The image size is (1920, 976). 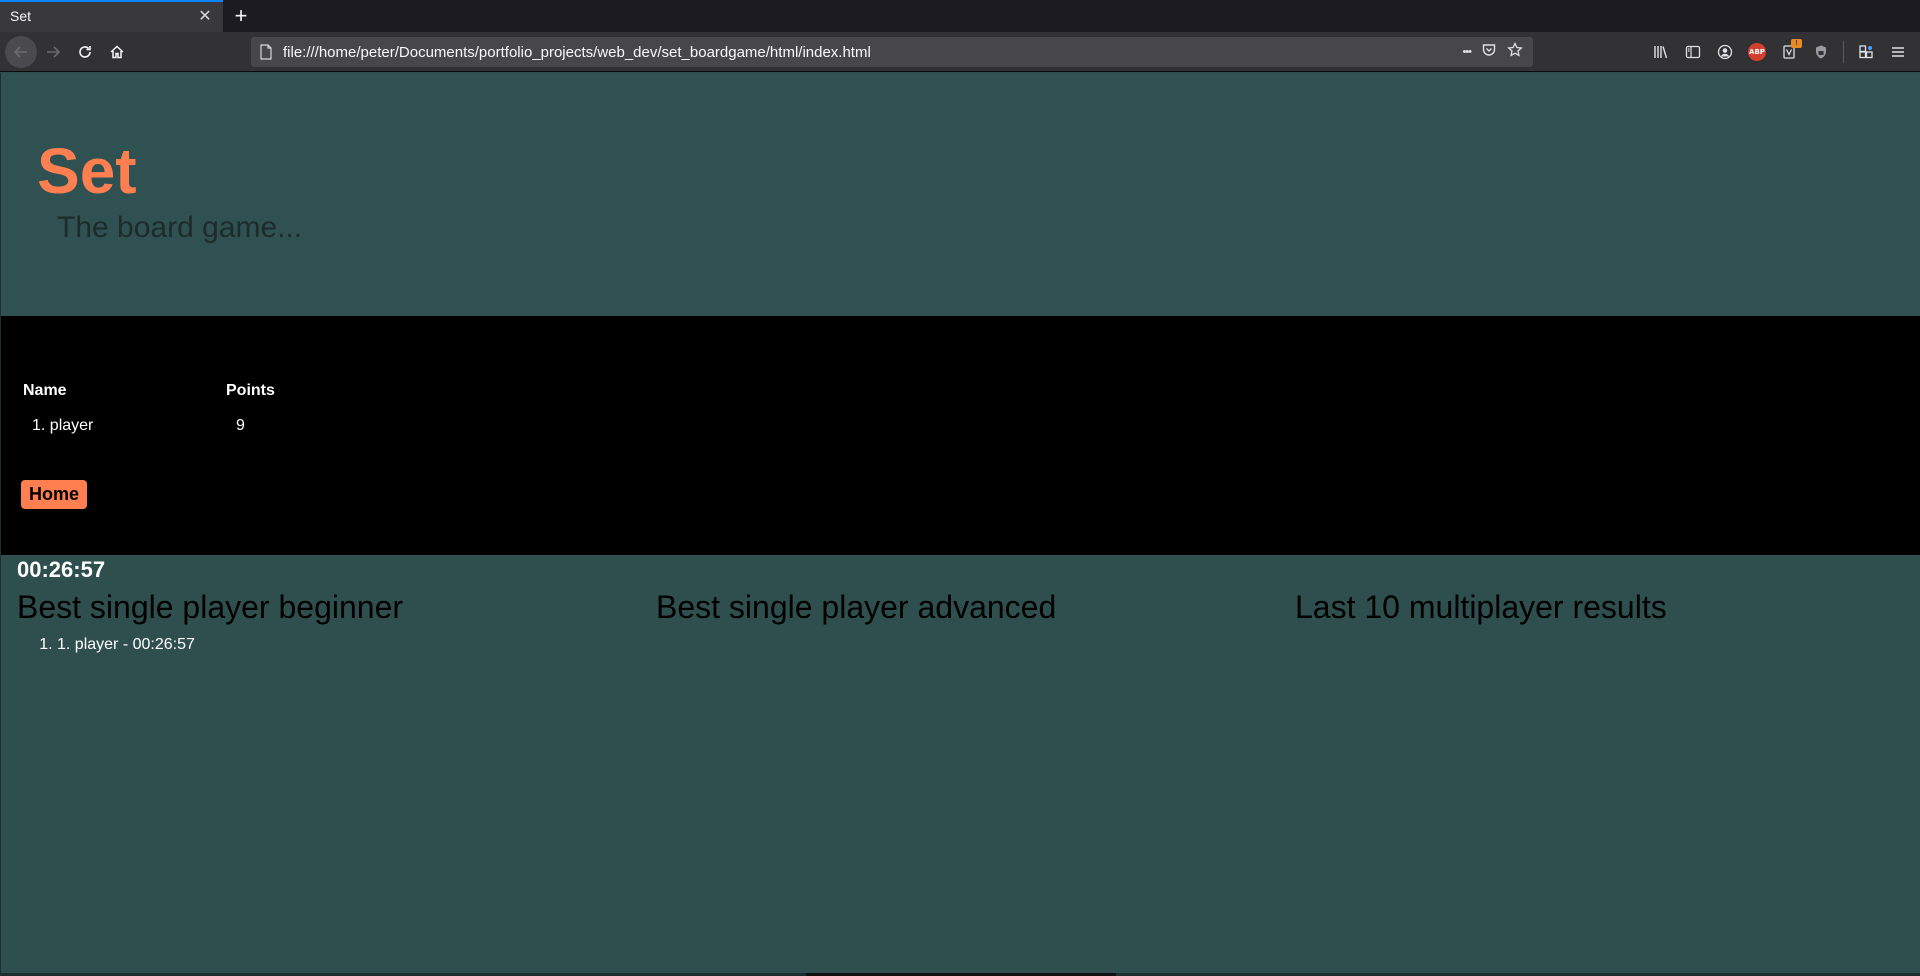 What do you see at coordinates (54, 494) in the screenshot?
I see `home-button: Home` at bounding box center [54, 494].